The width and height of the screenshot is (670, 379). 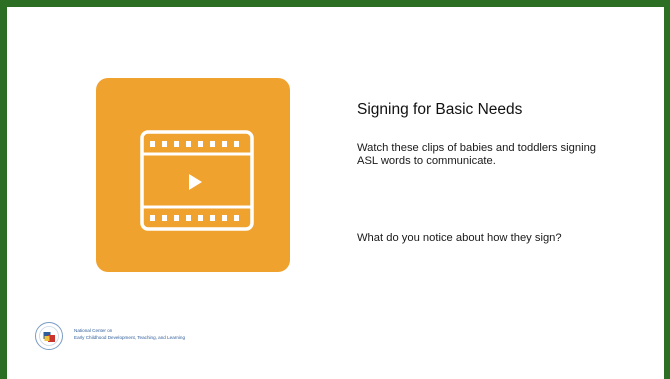 What do you see at coordinates (459, 238) in the screenshot?
I see `question-text: What do you notice about how they sign?` at bounding box center [459, 238].